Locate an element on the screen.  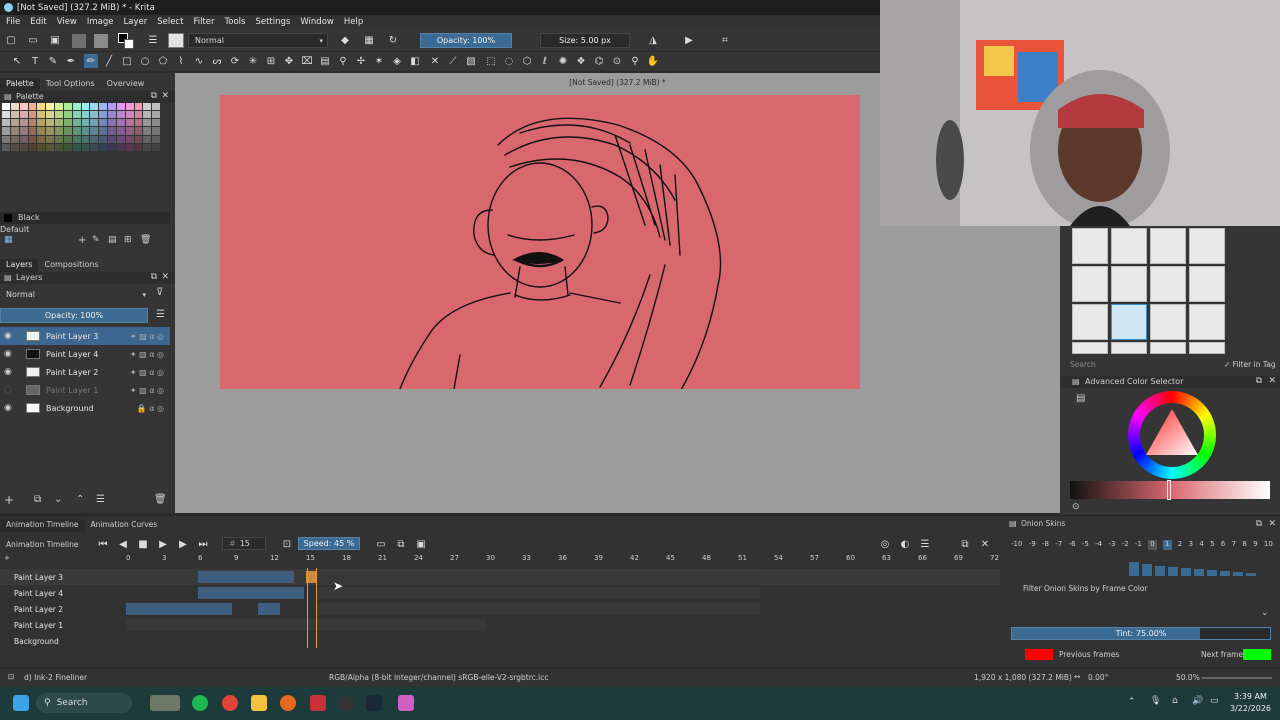
timeline-options-icon: ▣ is located at coordinates (421, 544).